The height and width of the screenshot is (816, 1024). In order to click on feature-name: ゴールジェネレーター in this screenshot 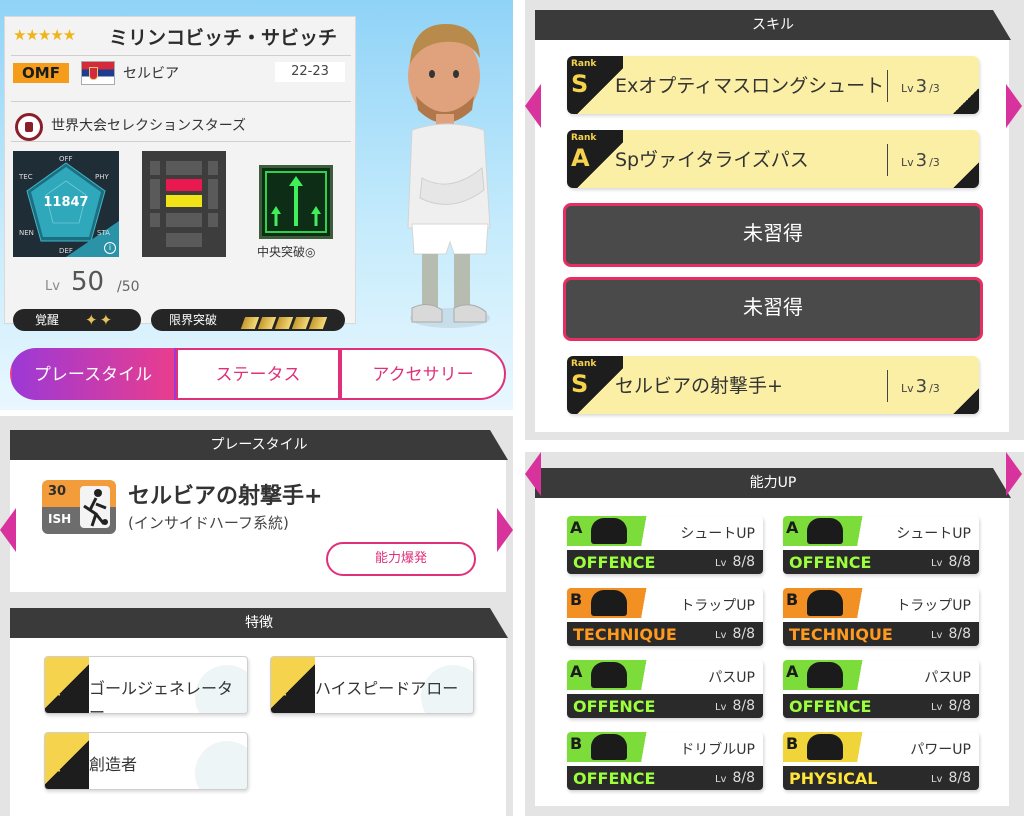, I will do `click(161, 696)`.